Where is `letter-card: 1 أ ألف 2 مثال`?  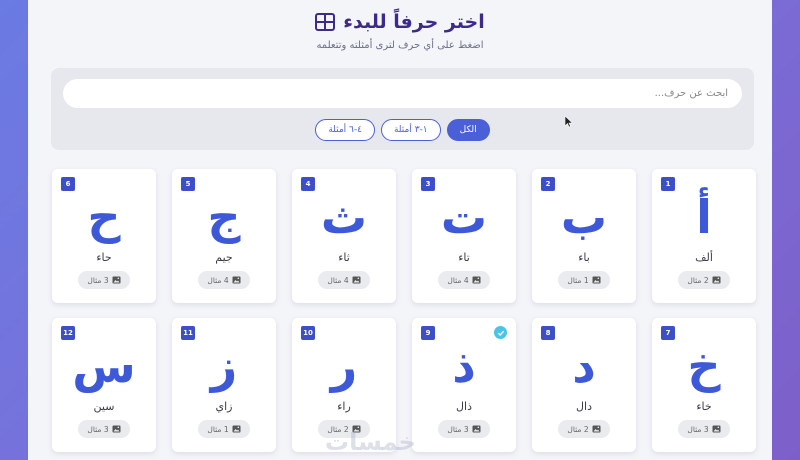 letter-card: 1 أ ألف 2 مثال is located at coordinates (704, 236).